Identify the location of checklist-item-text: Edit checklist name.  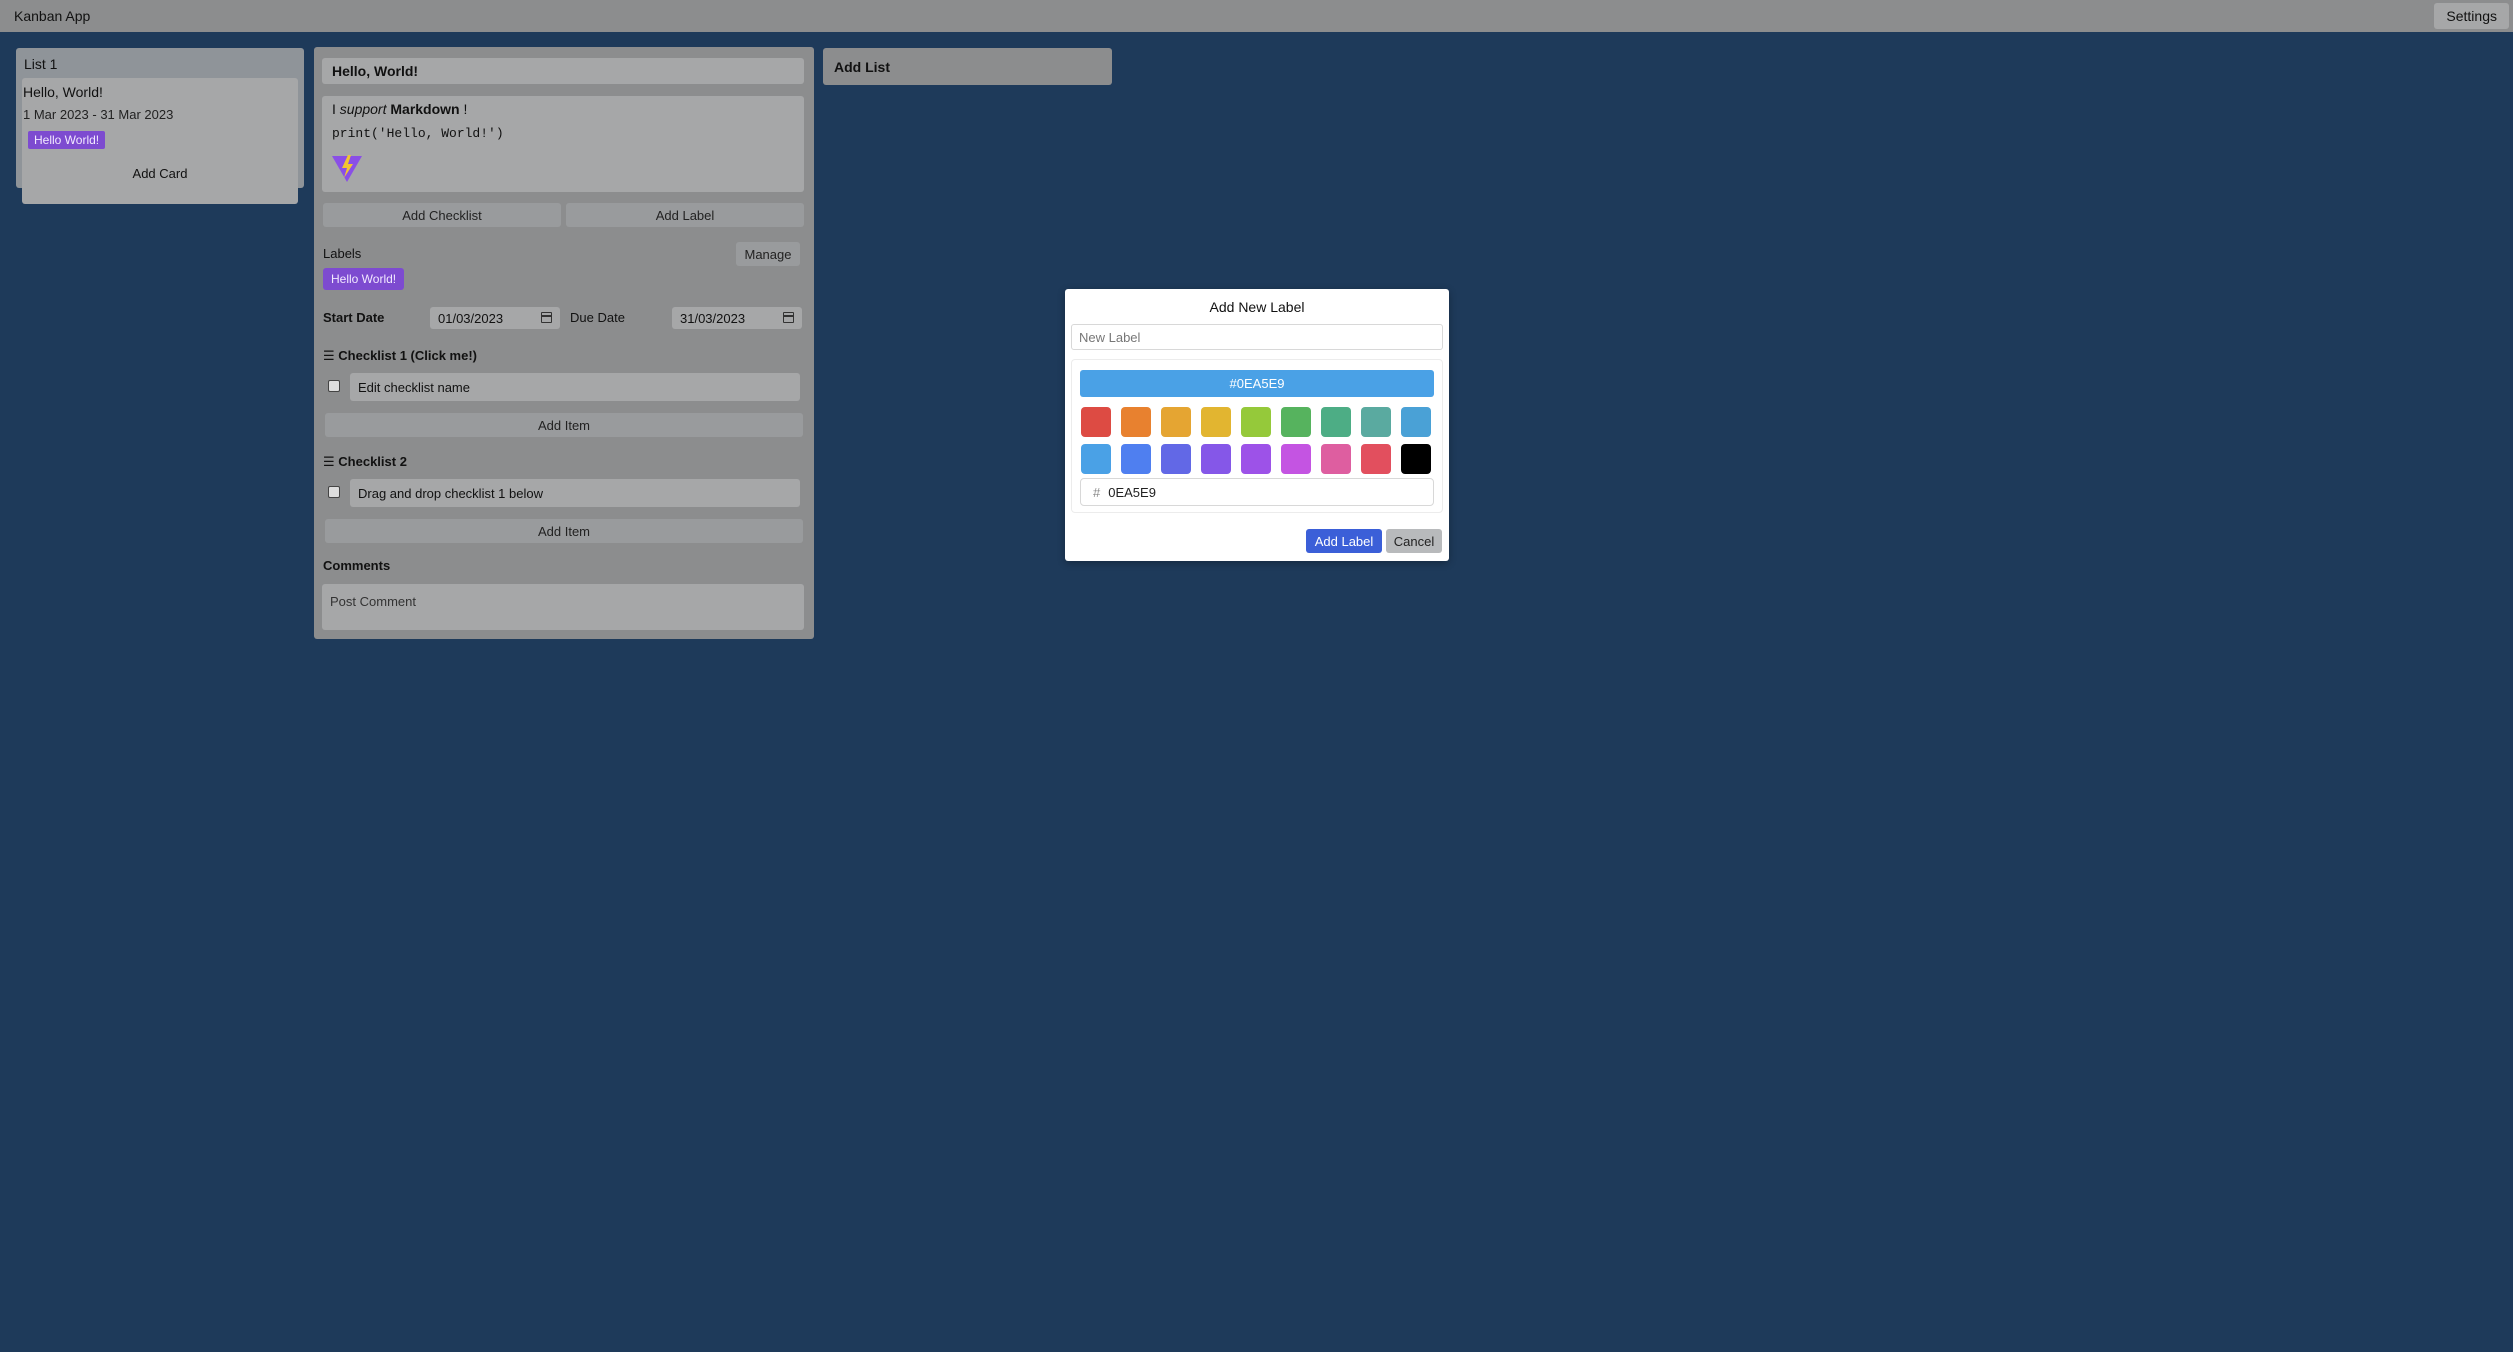
(414, 387).